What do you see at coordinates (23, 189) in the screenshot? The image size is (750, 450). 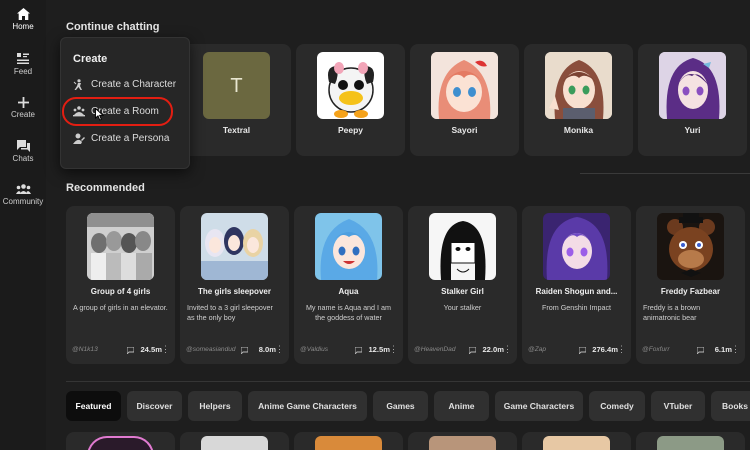 I see `community-icon` at bounding box center [23, 189].